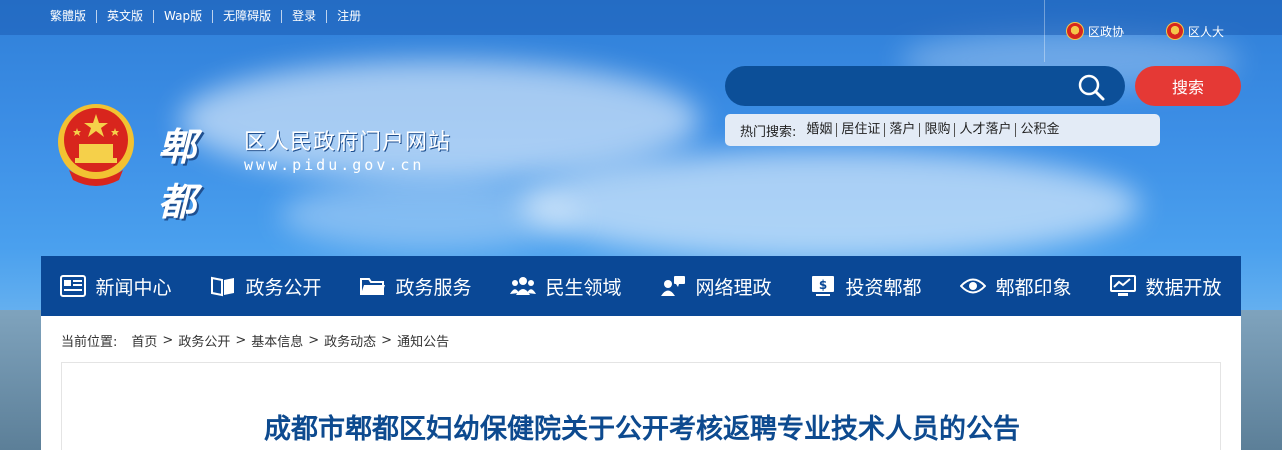  I want to click on eye-icon, so click(973, 286).